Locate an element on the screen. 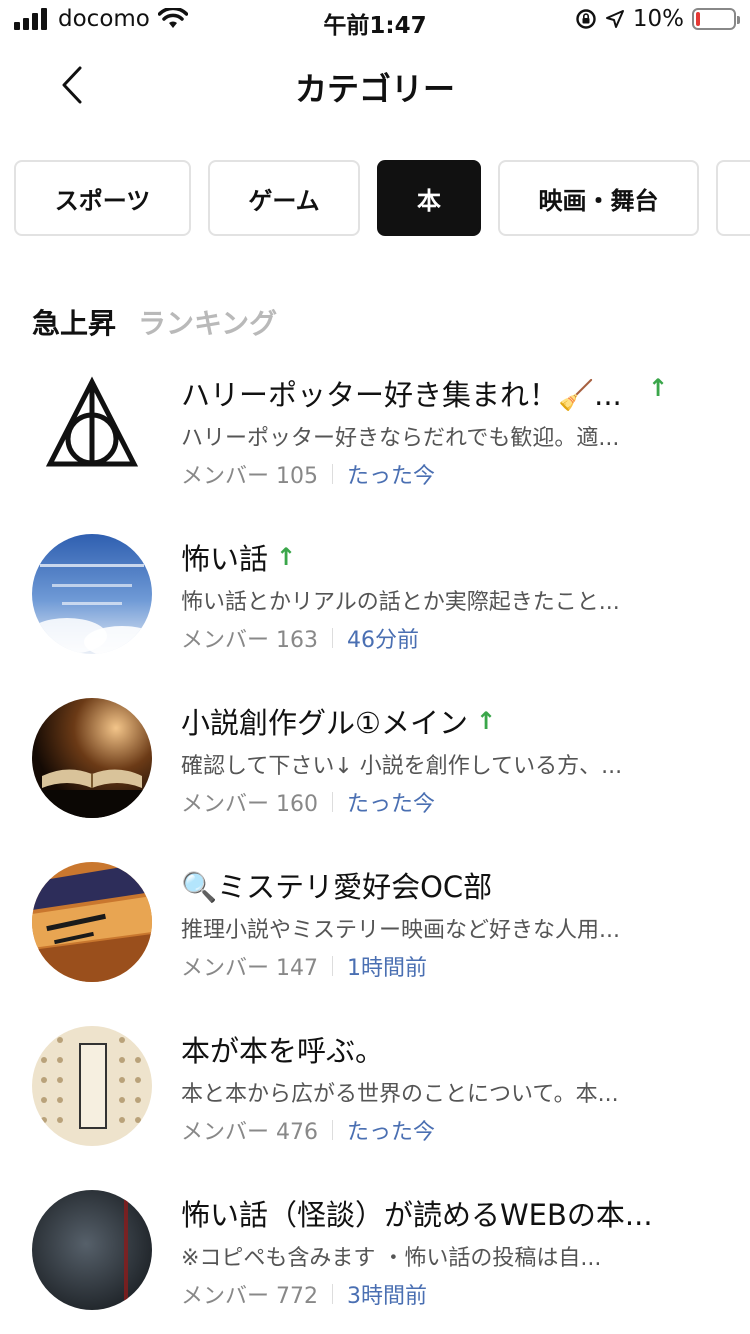 The image size is (750, 1334). item-title: 小説創作グル①メイン ↑ is located at coordinates (426, 721).